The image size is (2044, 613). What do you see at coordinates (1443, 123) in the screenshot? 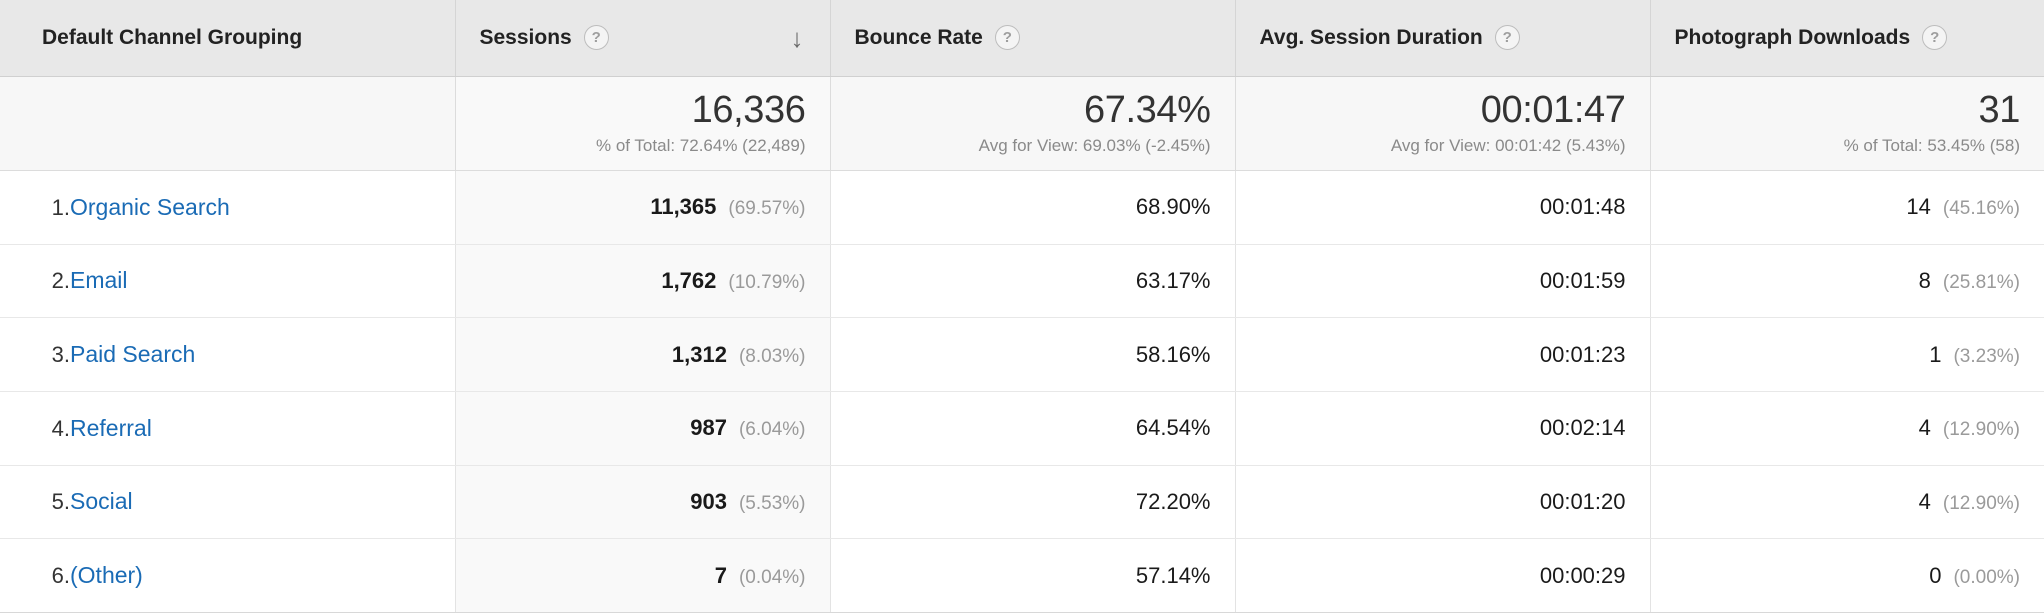
I see `summary-cell-avg-session-duration: 00:01:47 Avg for View: 00:01:42 (5.43%)` at bounding box center [1443, 123].